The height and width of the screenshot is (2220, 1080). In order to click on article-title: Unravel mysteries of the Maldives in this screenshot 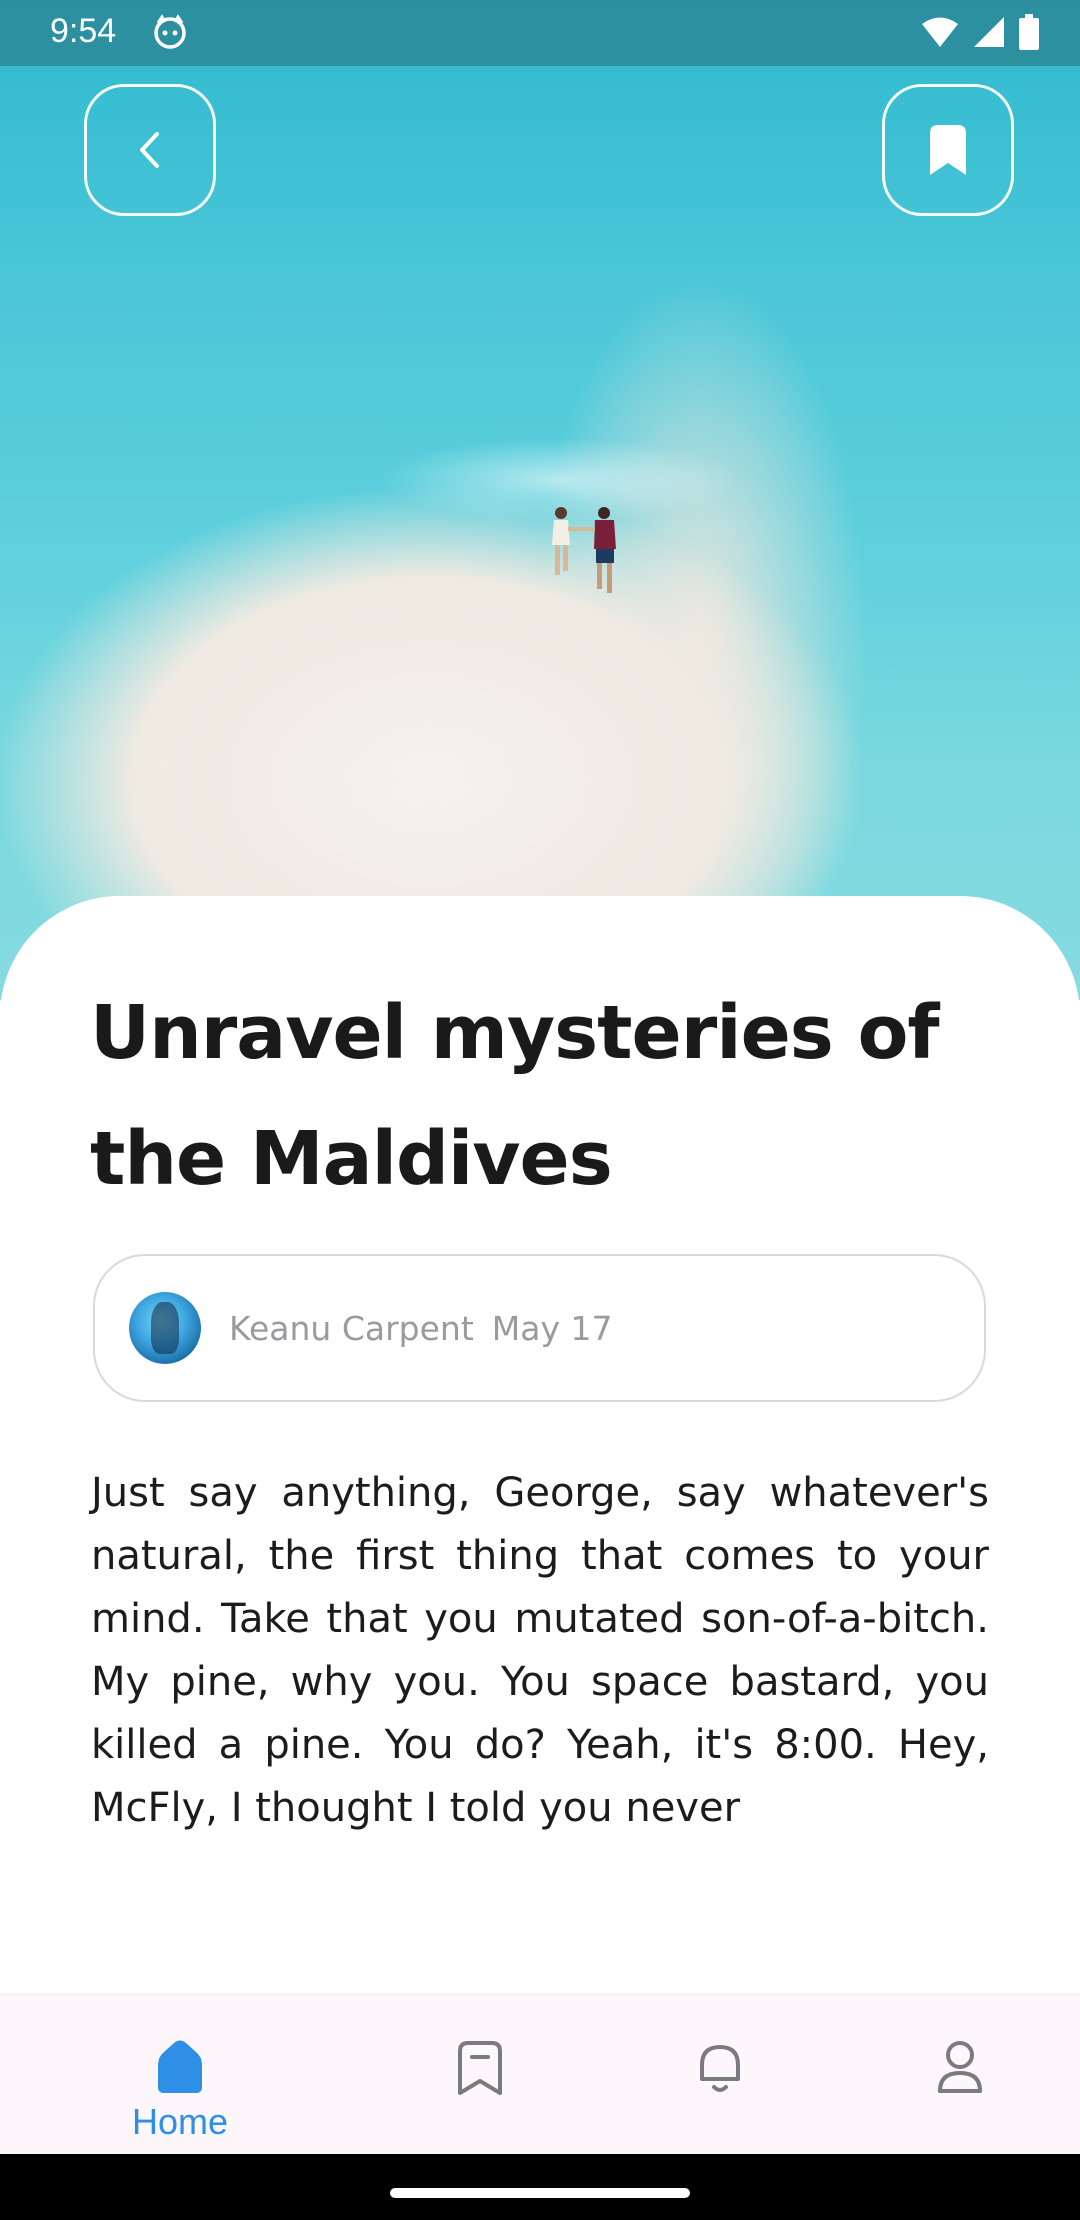, I will do `click(515, 1096)`.